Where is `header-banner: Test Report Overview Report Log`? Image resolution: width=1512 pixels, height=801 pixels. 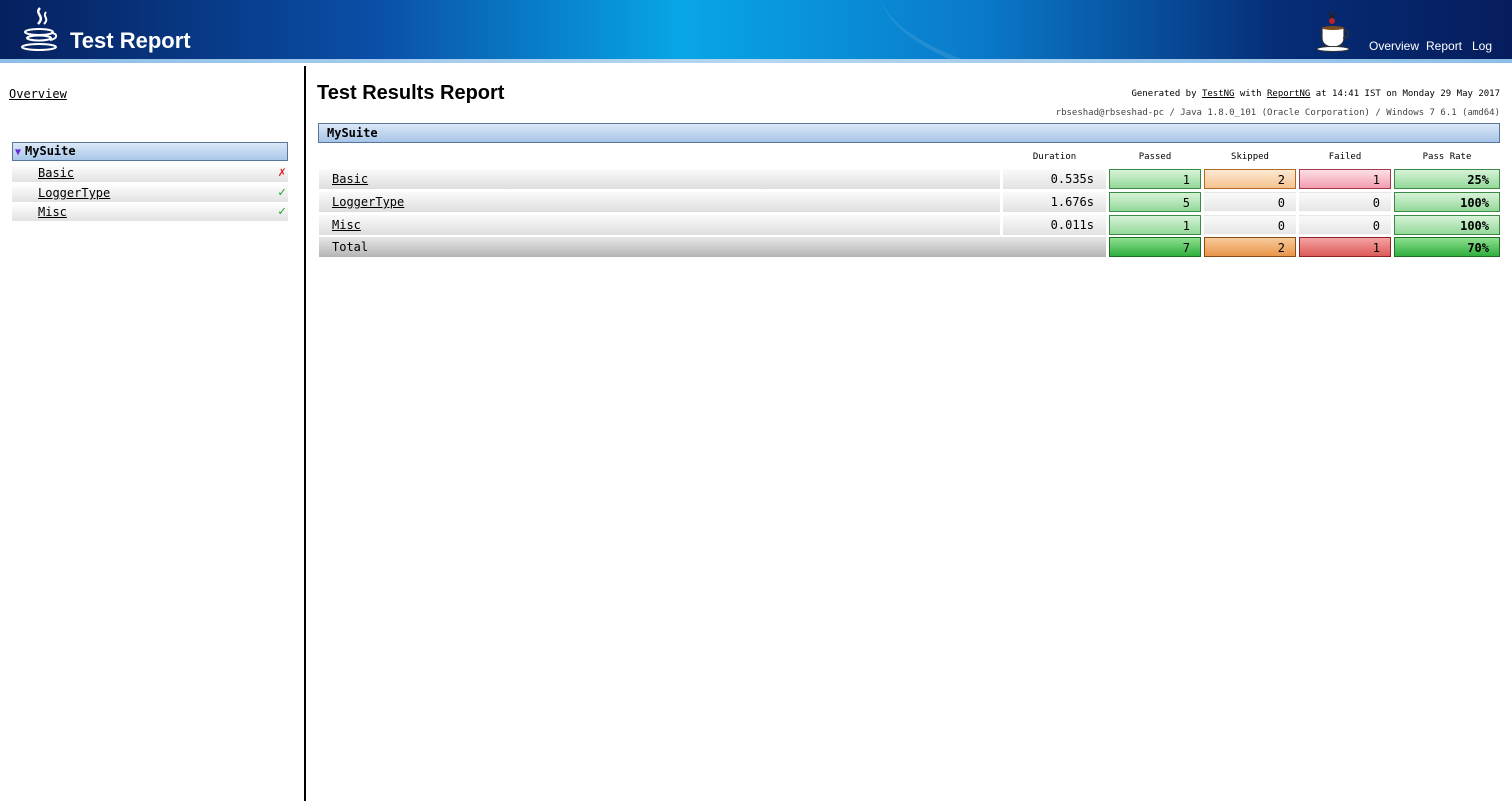
header-banner: Test Report Overview Report Log is located at coordinates (756, 29).